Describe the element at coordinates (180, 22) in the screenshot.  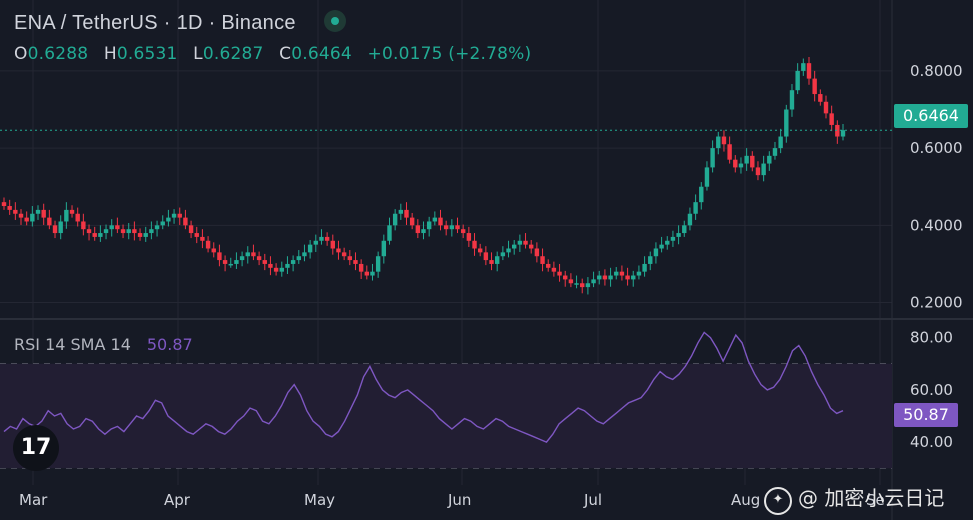
I see `symbol-legend: ENA / TetherUS · 1D · Binance` at that location.